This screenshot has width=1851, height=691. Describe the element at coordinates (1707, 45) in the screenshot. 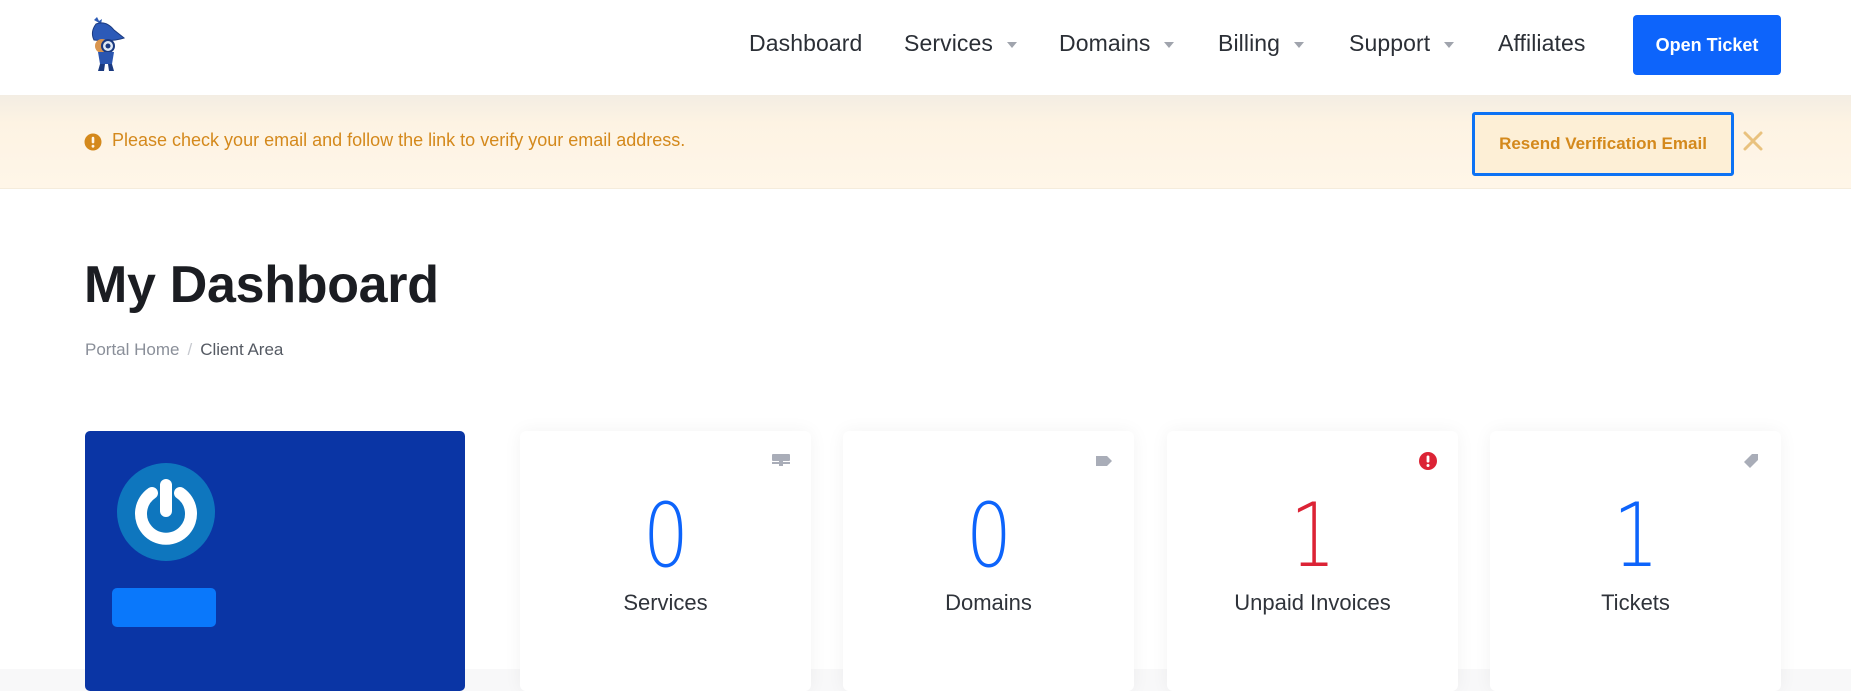

I see `open-ticket-button: Open Ticket` at that location.